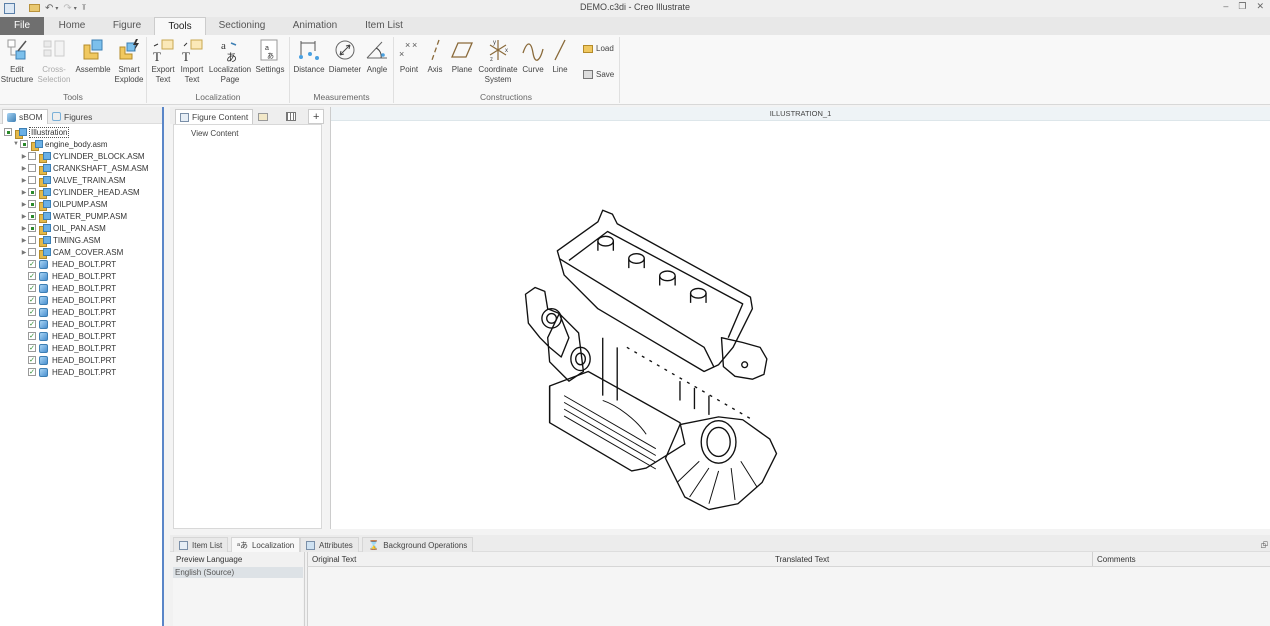 The width and height of the screenshot is (1270, 626). Describe the element at coordinates (238, 572) in the screenshot. I see `language-item: English (Source)` at that location.